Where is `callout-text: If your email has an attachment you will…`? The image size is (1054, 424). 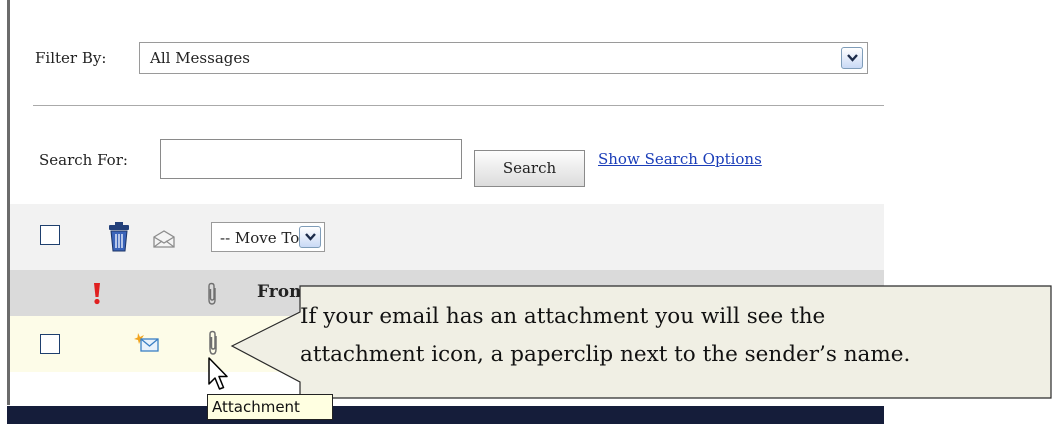 callout-text: If your email has an attachment you will… is located at coordinates (670, 336).